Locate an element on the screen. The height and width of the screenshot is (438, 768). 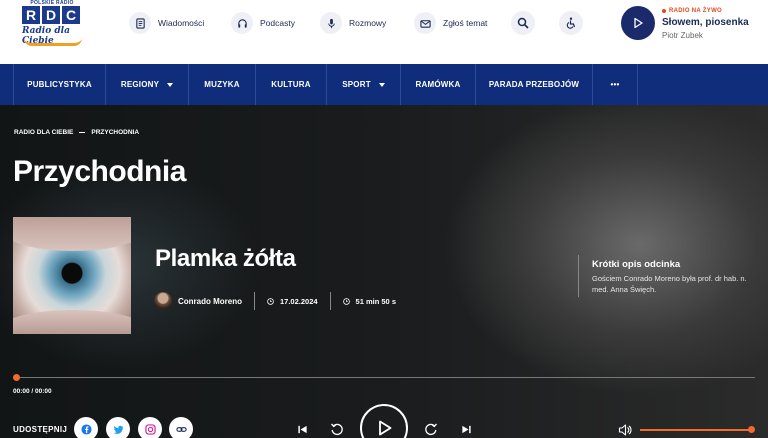
episode-meta: Conrado Moreno 17.02.2024 51 min 50 s is located at coordinates (275, 301).